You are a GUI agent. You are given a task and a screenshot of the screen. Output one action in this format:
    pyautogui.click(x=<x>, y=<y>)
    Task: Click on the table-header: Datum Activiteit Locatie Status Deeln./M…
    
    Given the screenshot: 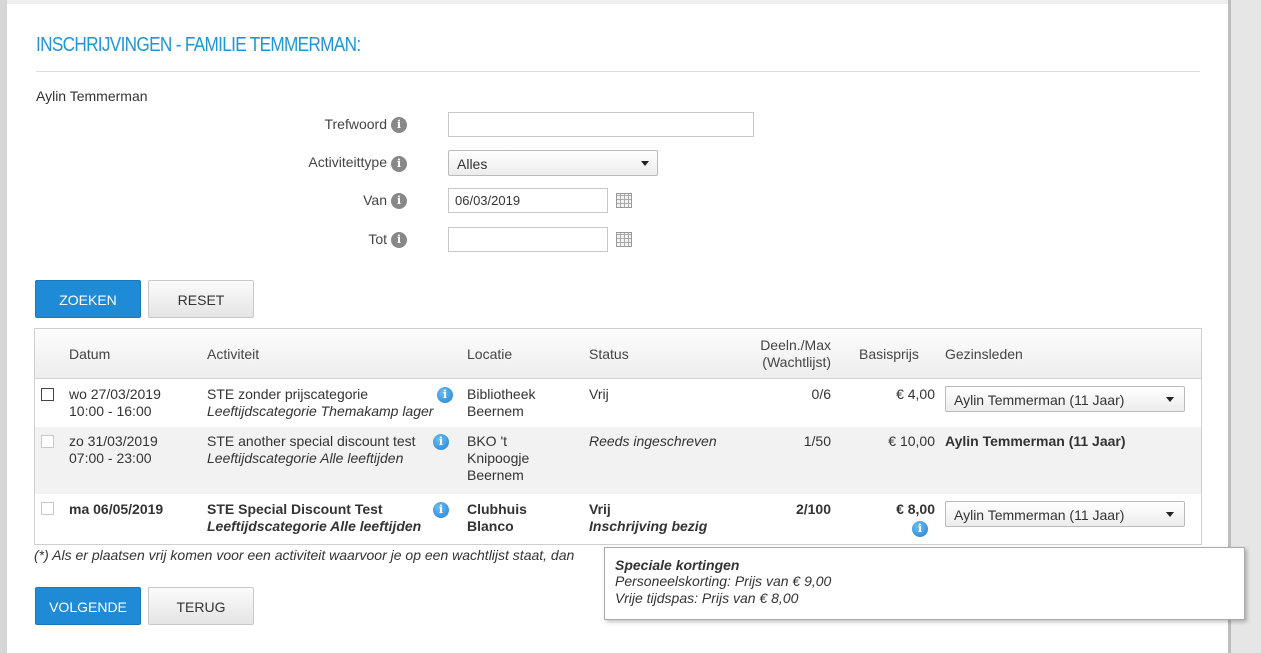 What is the action you would take?
    pyautogui.click(x=618, y=354)
    